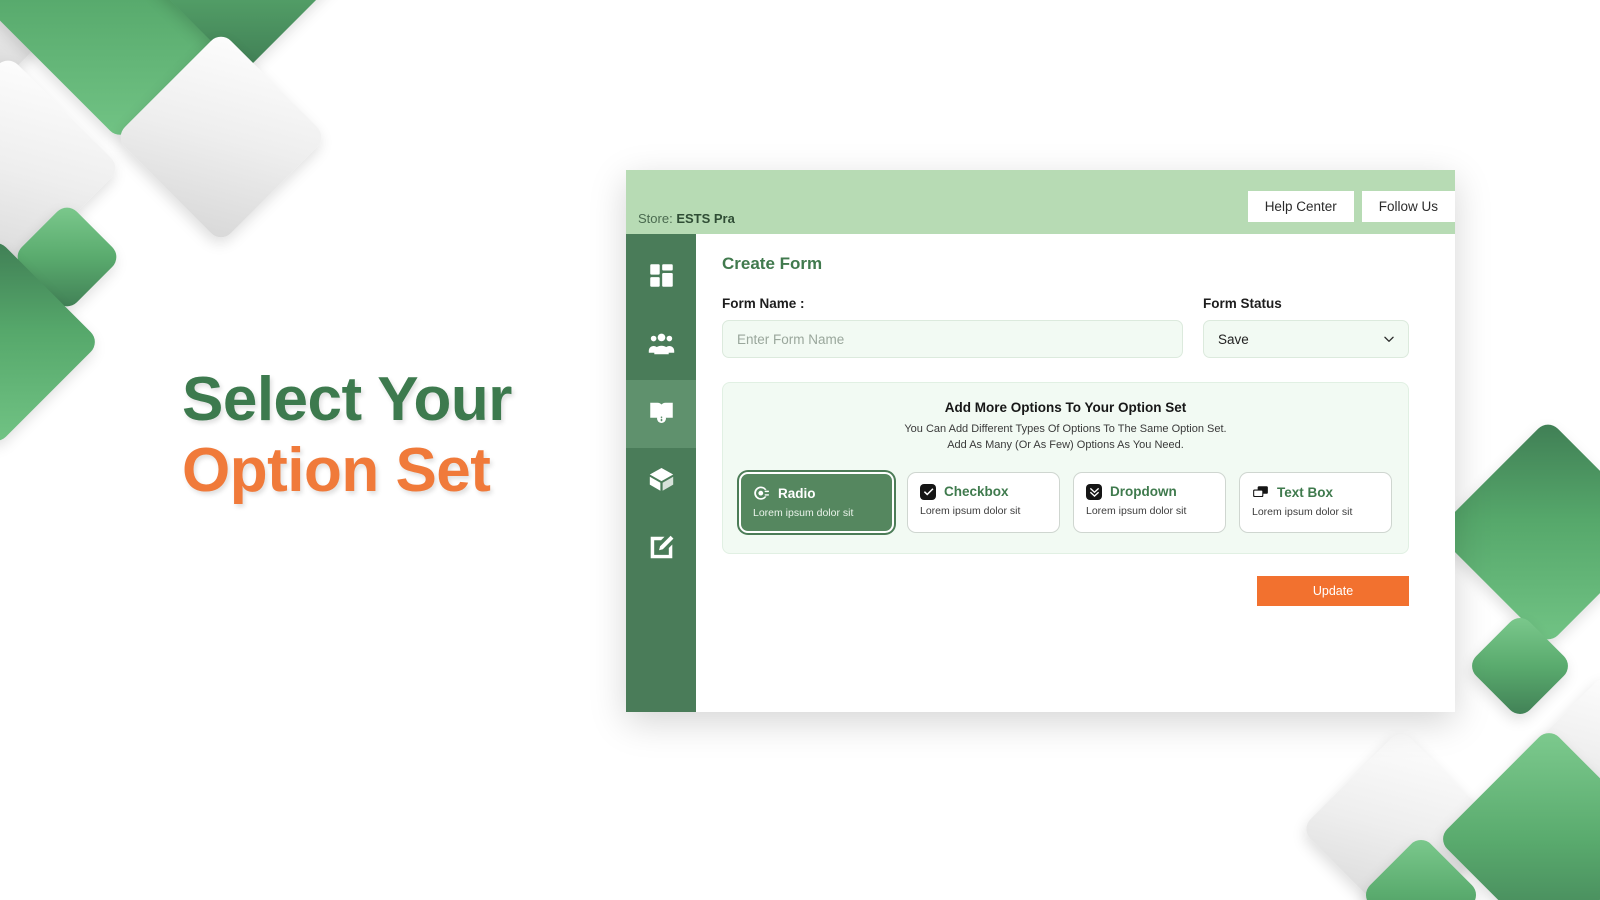 The image size is (1600, 900). Describe the element at coordinates (983, 502) in the screenshot. I see `option-card-checkbox: Checkbox Lorem ipsum dolor sit` at that location.